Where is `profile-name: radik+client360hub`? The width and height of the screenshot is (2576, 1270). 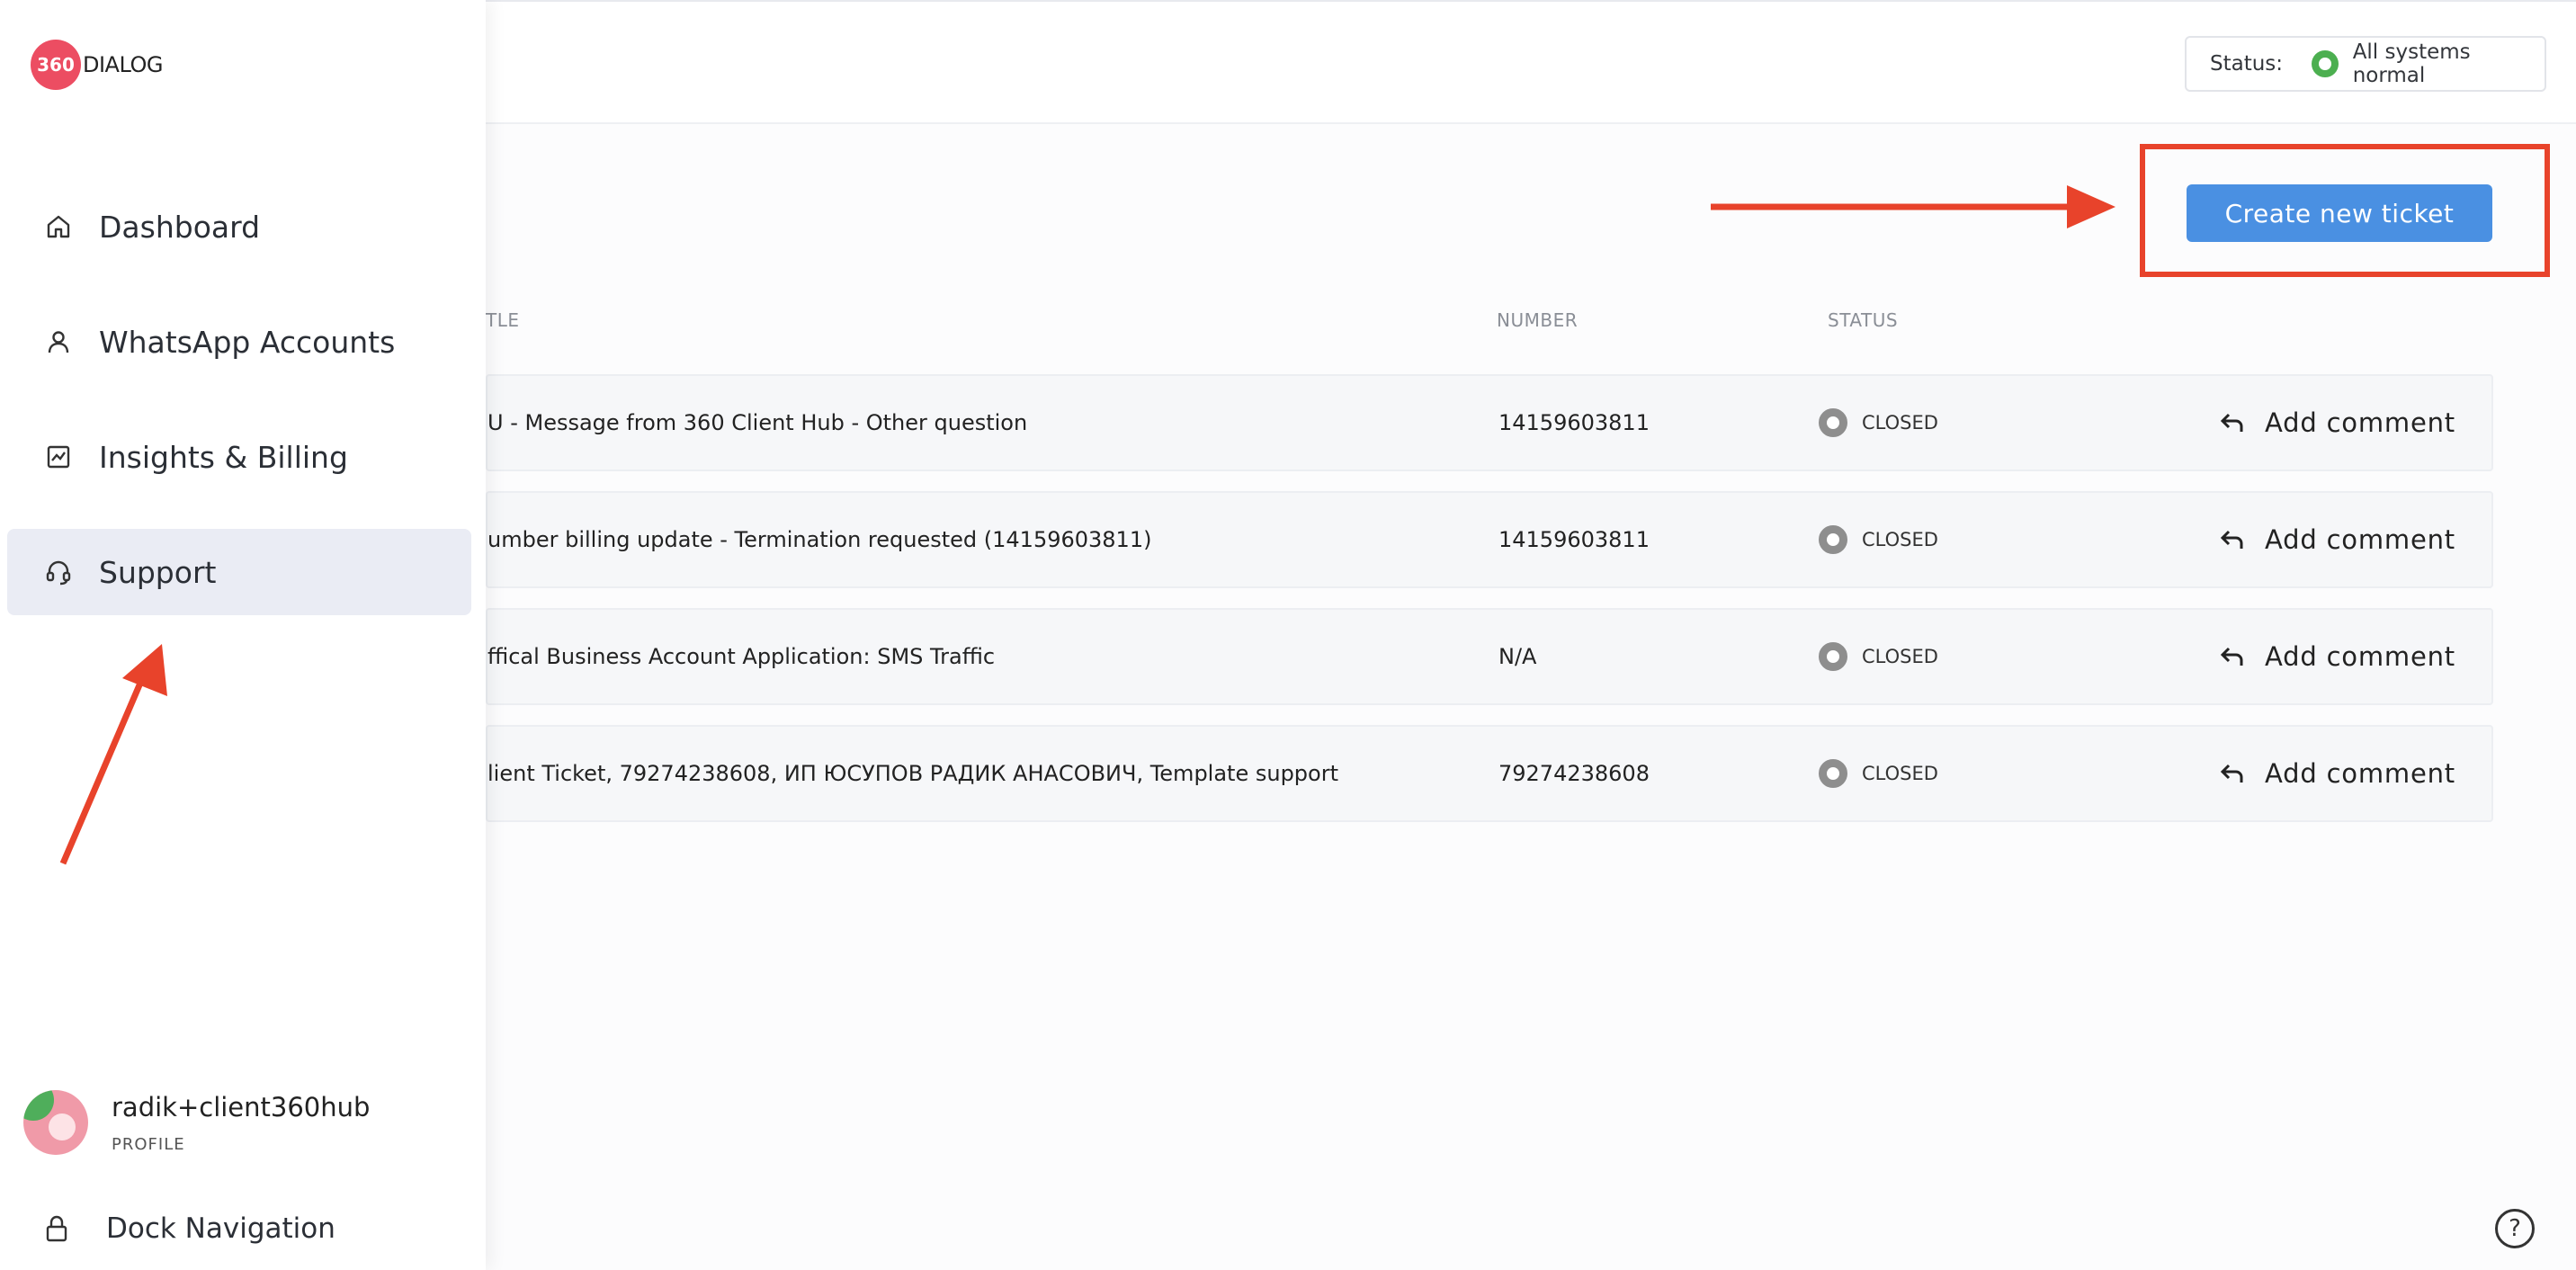 profile-name: radik+client360hub is located at coordinates (241, 1106).